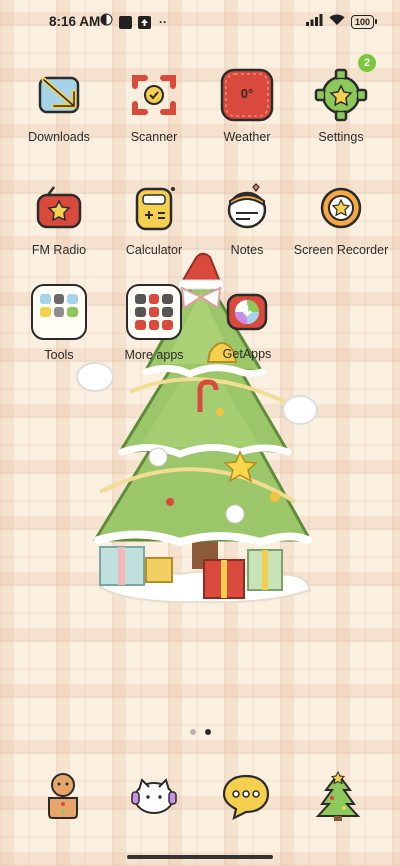  What do you see at coordinates (314, 22) in the screenshot?
I see `signal-icon` at bounding box center [314, 22].